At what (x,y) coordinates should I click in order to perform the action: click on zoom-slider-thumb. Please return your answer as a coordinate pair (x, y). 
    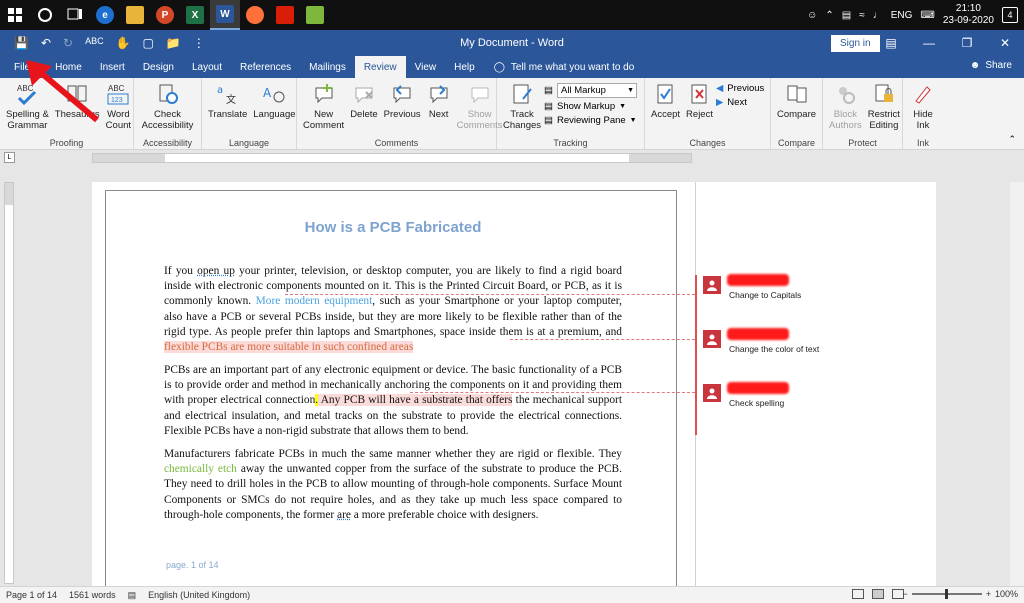
    Looking at the image, I should click on (946, 594).